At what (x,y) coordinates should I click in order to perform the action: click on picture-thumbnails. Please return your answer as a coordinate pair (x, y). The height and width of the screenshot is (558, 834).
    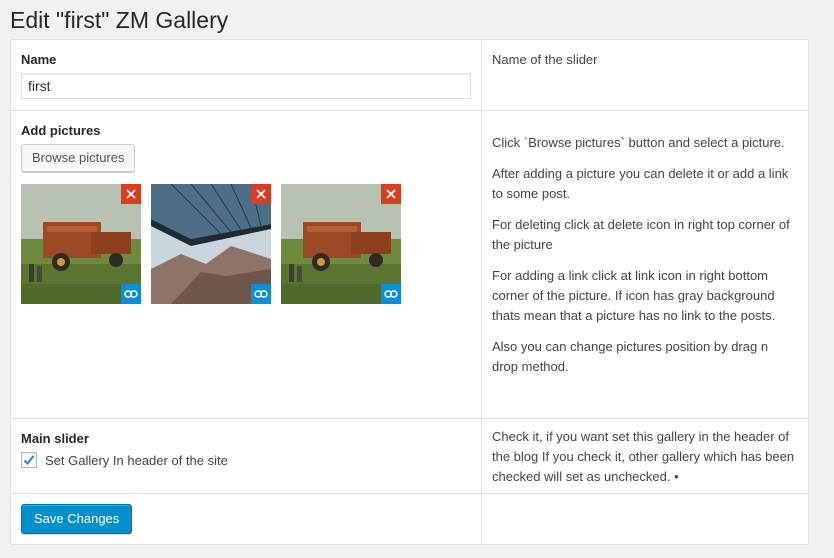
    Looking at the image, I should click on (246, 244).